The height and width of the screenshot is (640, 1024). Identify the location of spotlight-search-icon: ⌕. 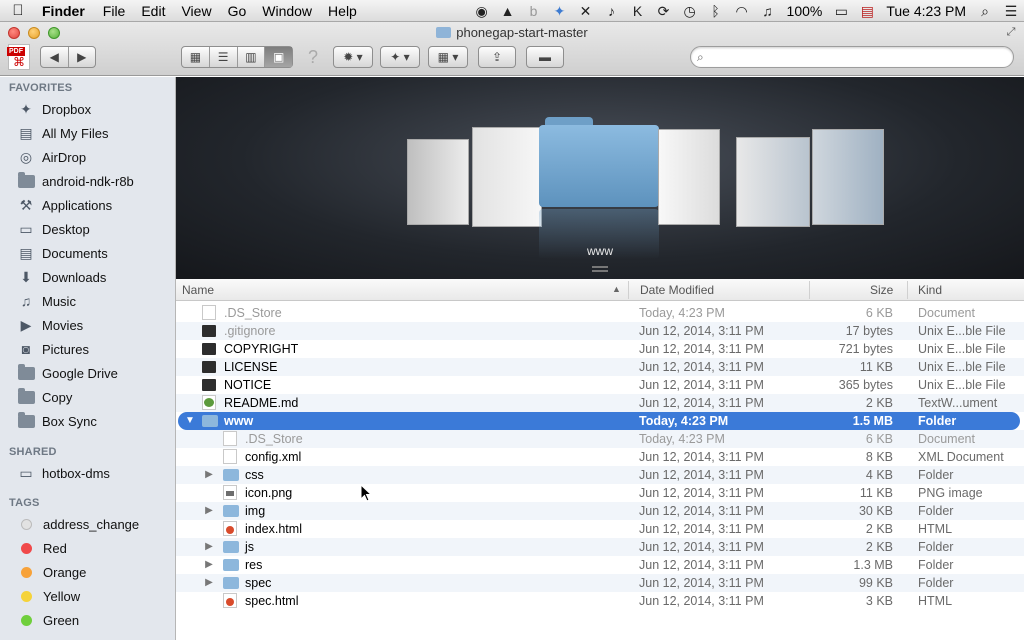
(985, 11).